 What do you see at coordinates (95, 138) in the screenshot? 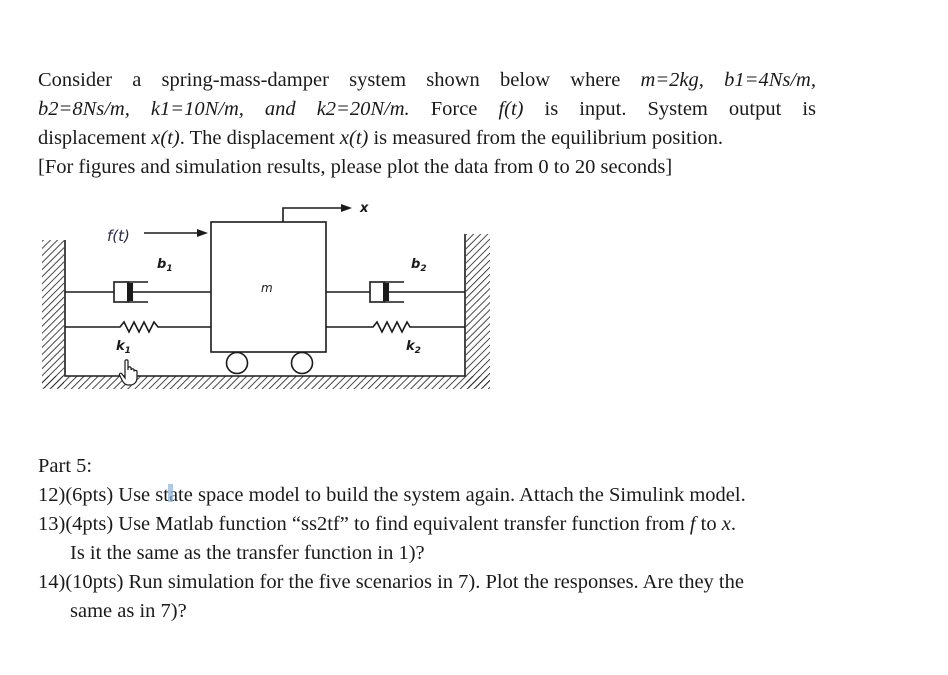
I see `text: displacement` at bounding box center [95, 138].